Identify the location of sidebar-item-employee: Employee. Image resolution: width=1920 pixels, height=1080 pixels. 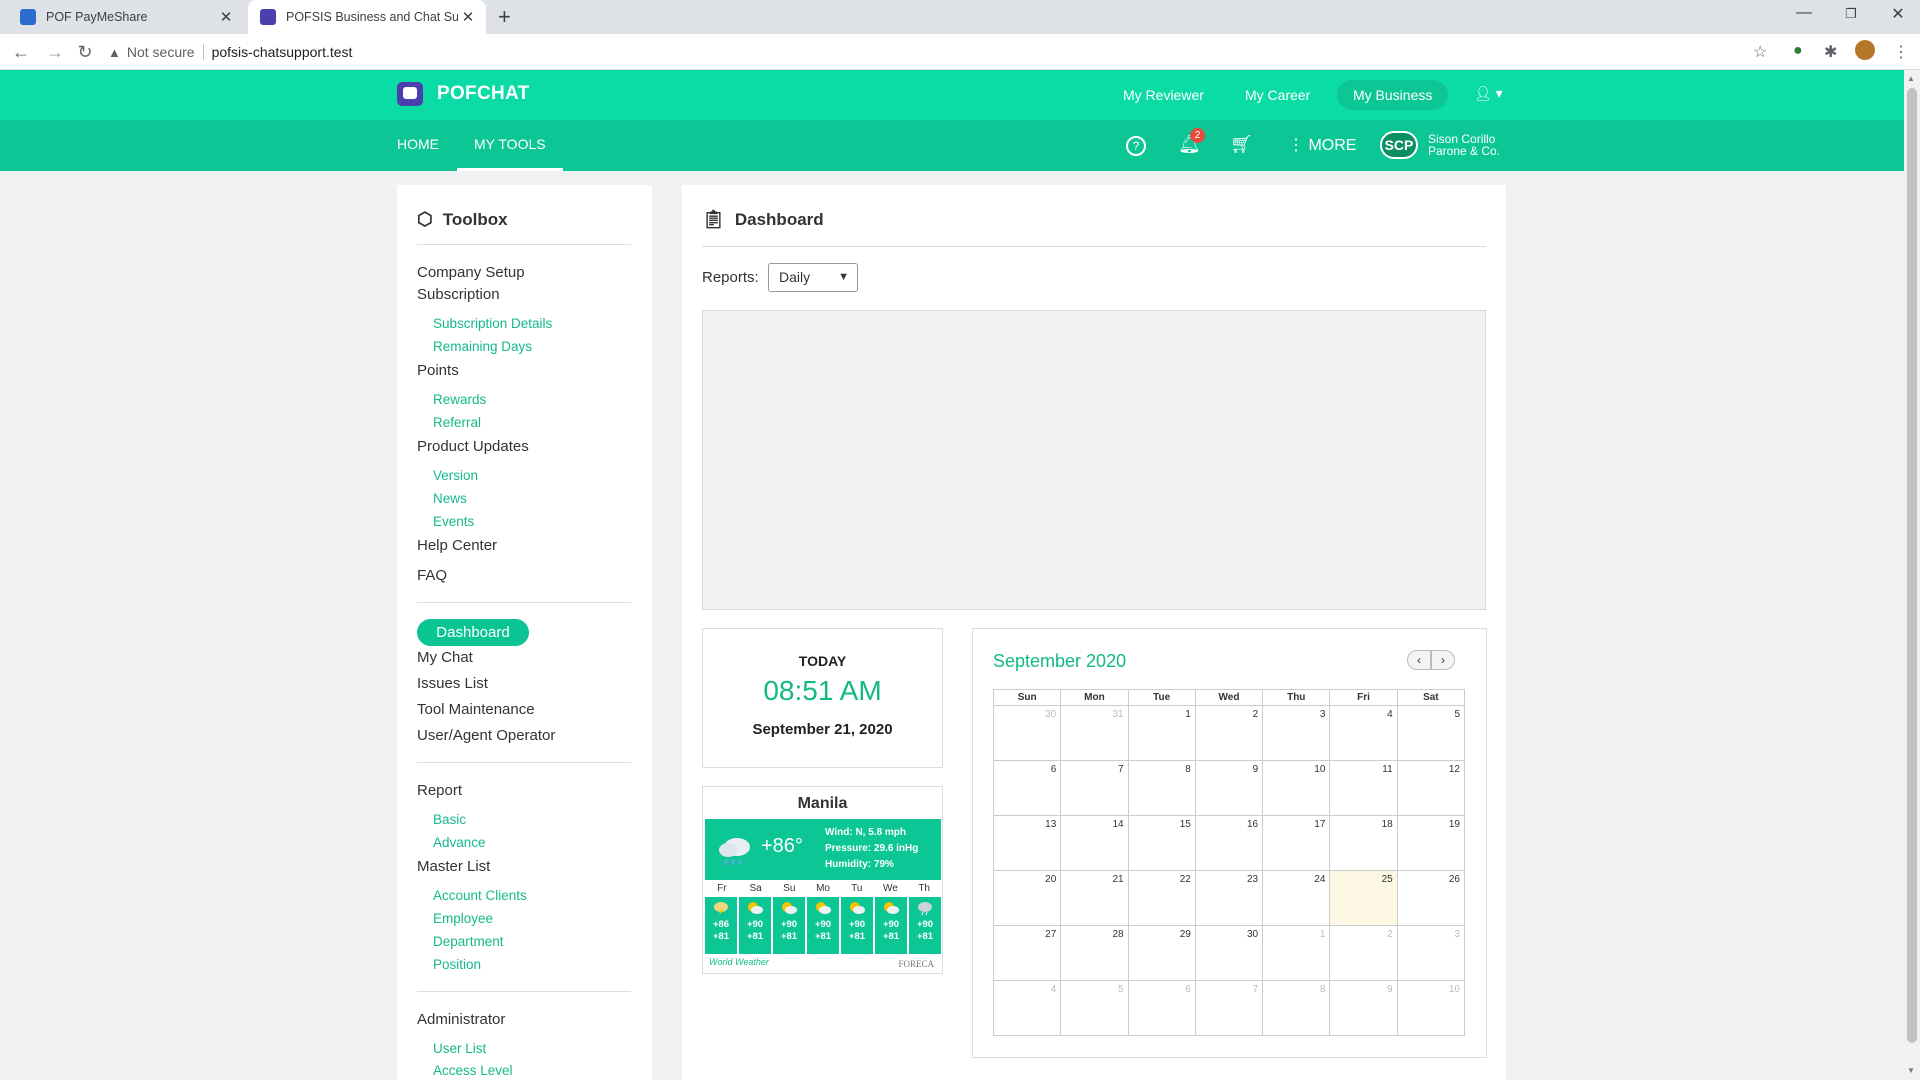
(463, 918).